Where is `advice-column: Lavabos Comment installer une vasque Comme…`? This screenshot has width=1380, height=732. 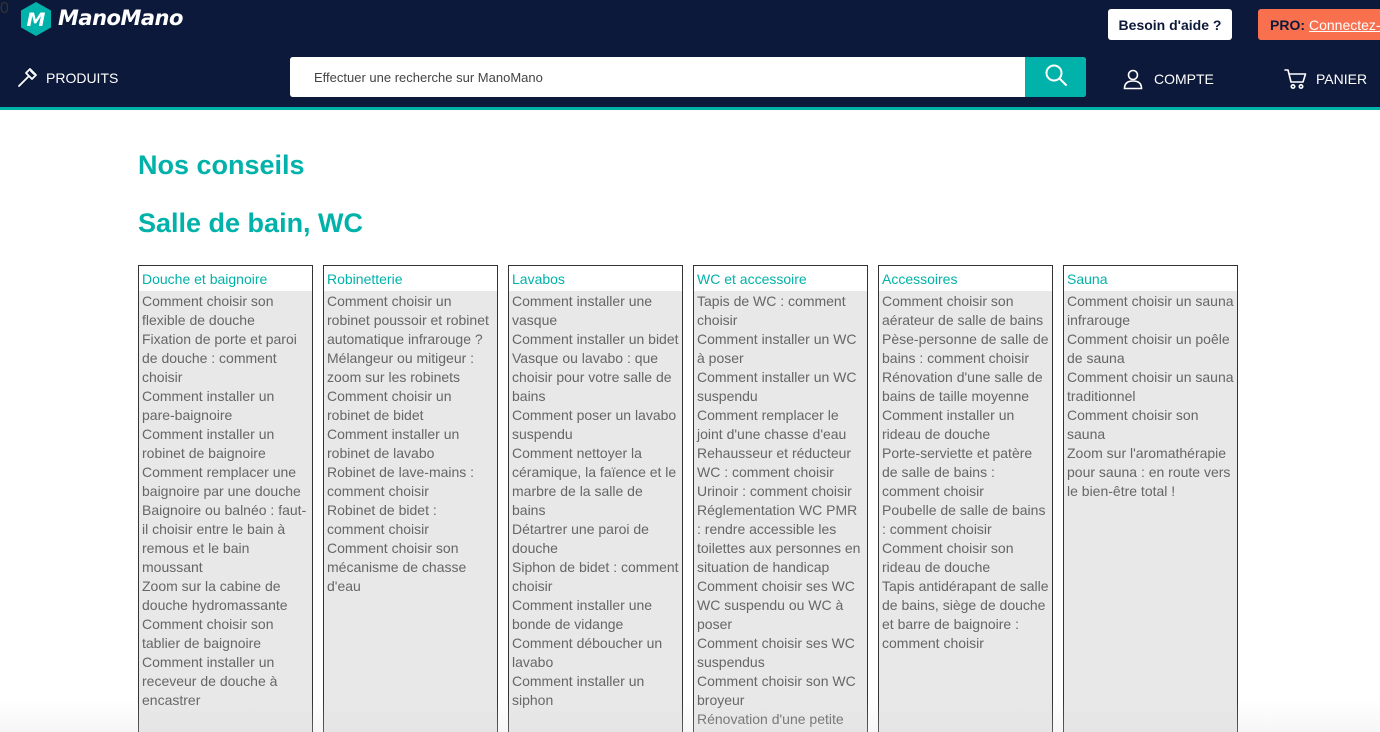
advice-column: Lavabos Comment installer une vasque Comme… is located at coordinates (595, 498).